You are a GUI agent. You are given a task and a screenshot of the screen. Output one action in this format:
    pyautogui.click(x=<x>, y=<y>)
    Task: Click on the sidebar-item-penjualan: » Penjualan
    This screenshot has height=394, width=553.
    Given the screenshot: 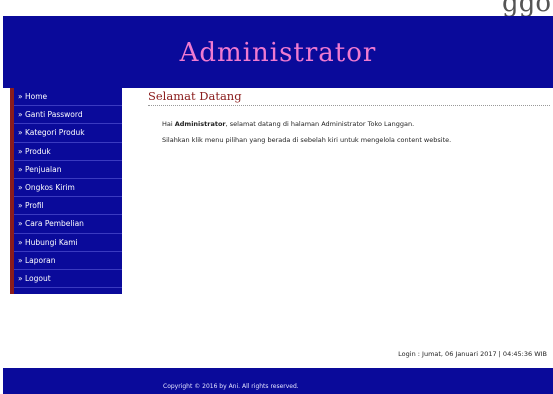 What is the action you would take?
    pyautogui.click(x=68, y=170)
    